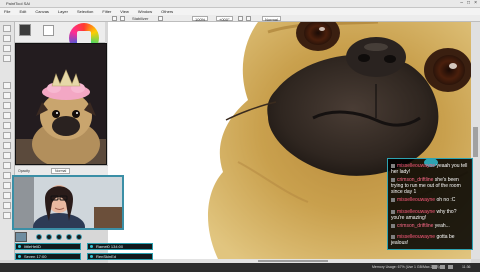 This screenshot has height=272, width=480. Describe the element at coordinates (7, 145) in the screenshot. I see `select-tool` at that location.